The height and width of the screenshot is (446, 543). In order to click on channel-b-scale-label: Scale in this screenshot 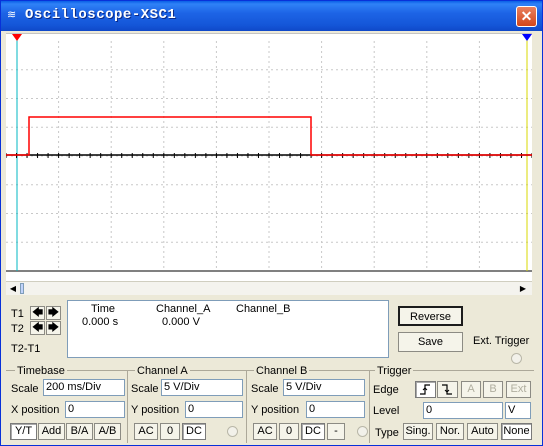, I will do `click(265, 389)`.